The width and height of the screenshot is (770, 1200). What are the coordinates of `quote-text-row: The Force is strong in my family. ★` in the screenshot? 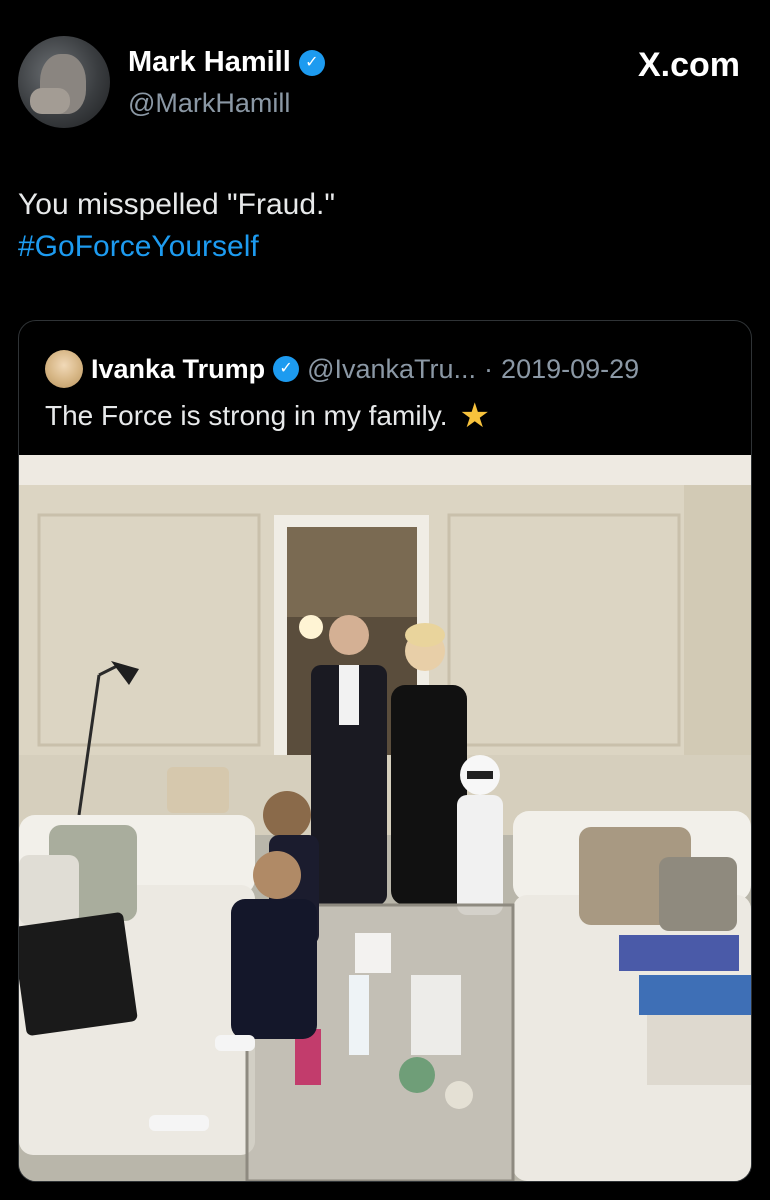 It's located at (267, 416).